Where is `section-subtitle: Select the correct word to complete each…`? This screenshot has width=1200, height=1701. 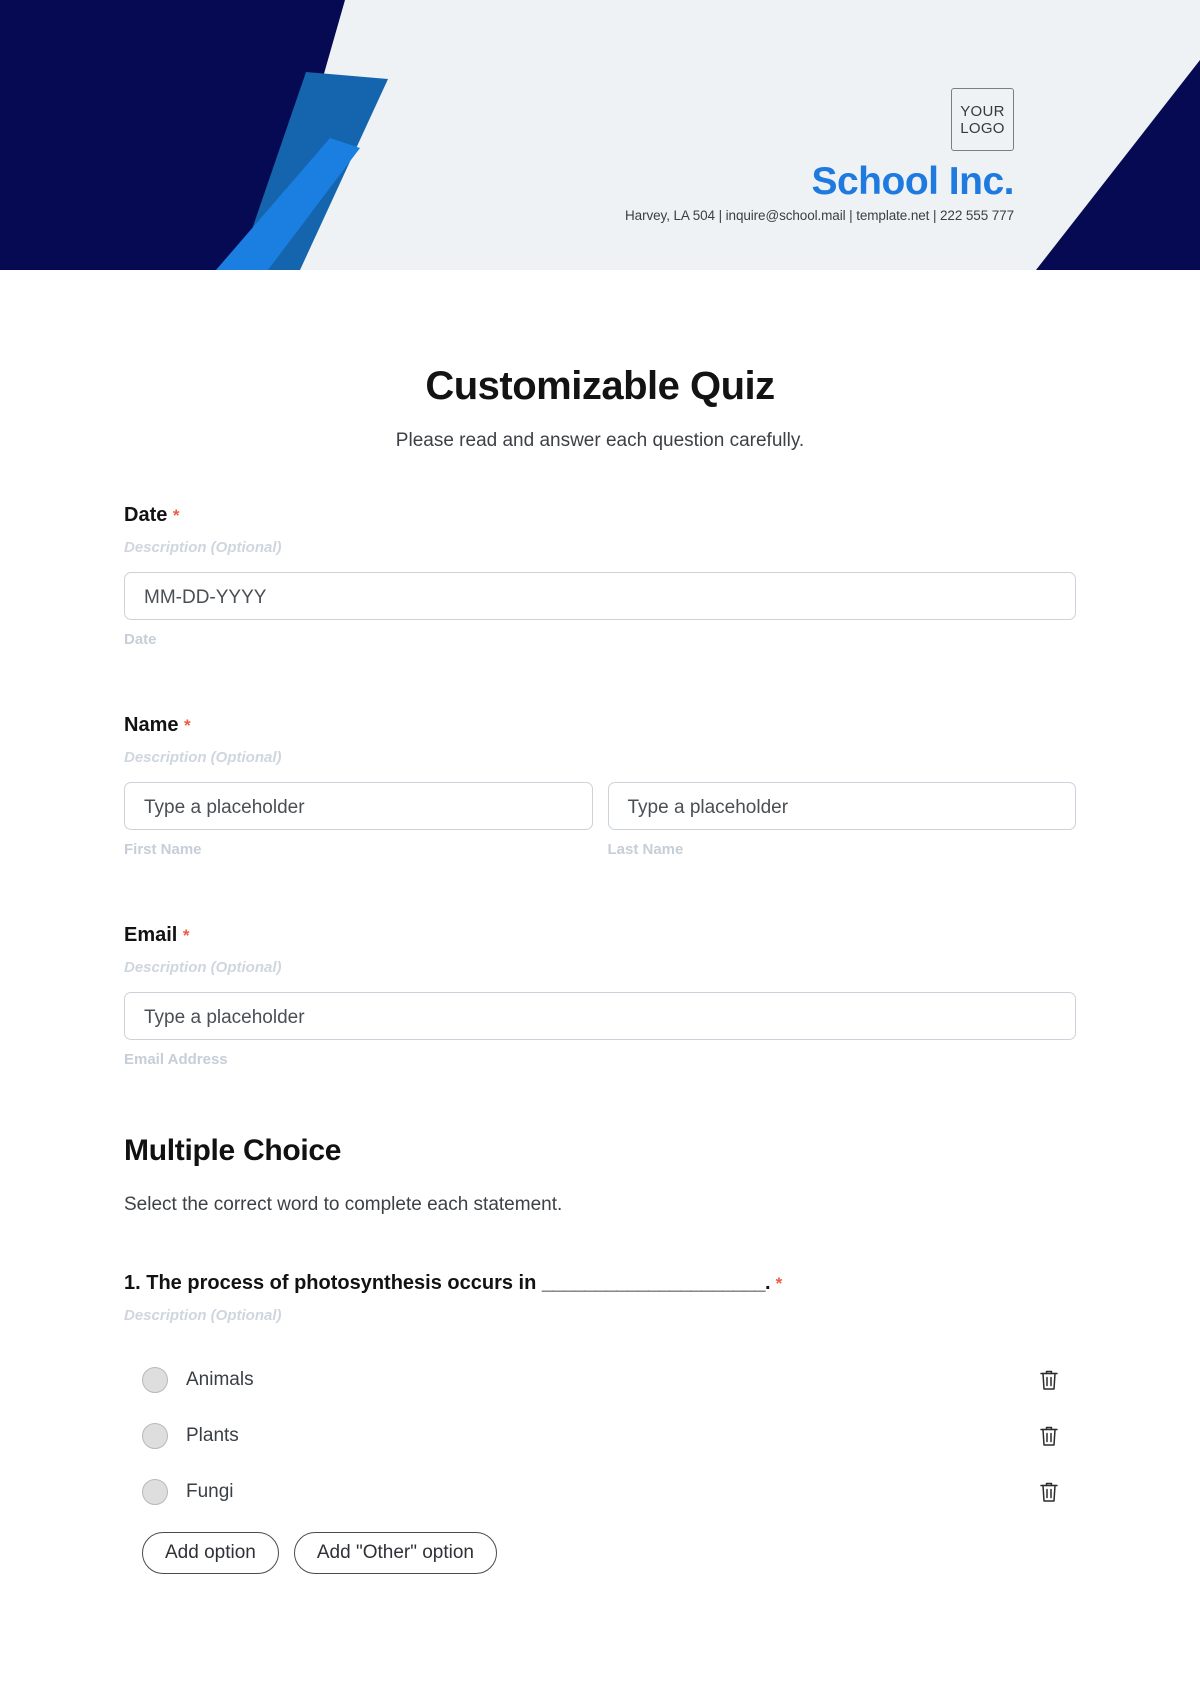
section-subtitle: Select the correct word to complete each… is located at coordinates (343, 1204).